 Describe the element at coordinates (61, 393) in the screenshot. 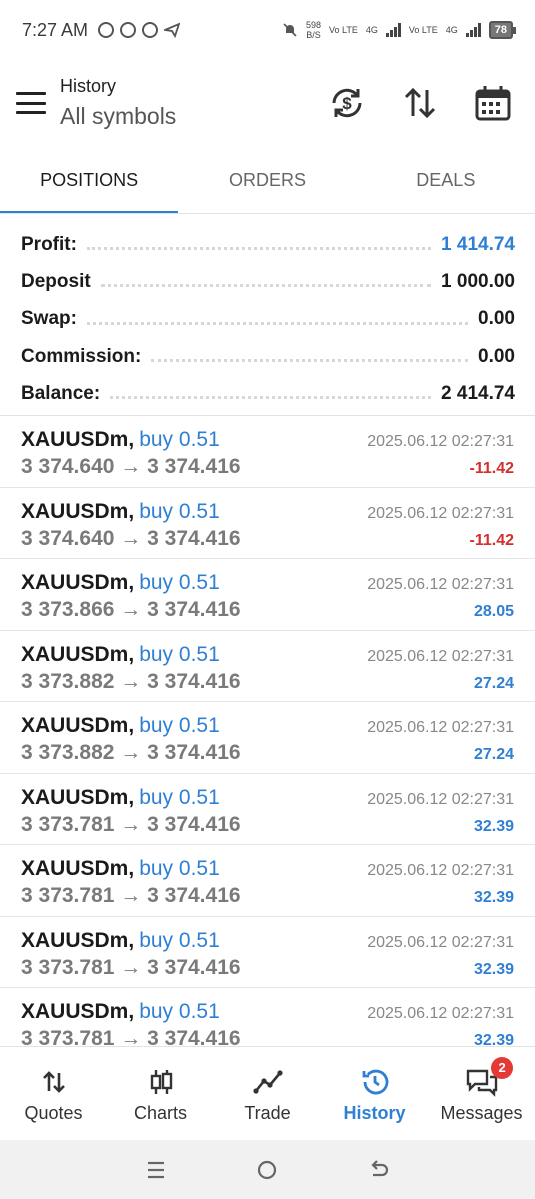

I see `summary-label: Balance:` at that location.